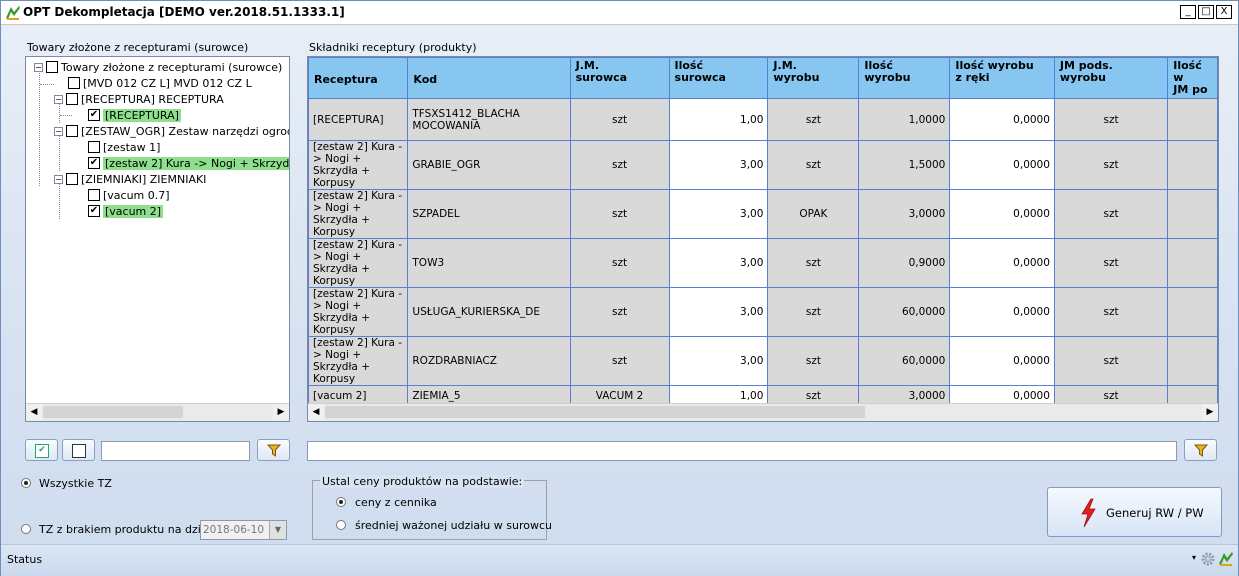 Image resolution: width=1239 pixels, height=576 pixels. Describe the element at coordinates (904, 78) in the screenshot. I see `column-header: Ilość wyrobu` at that location.